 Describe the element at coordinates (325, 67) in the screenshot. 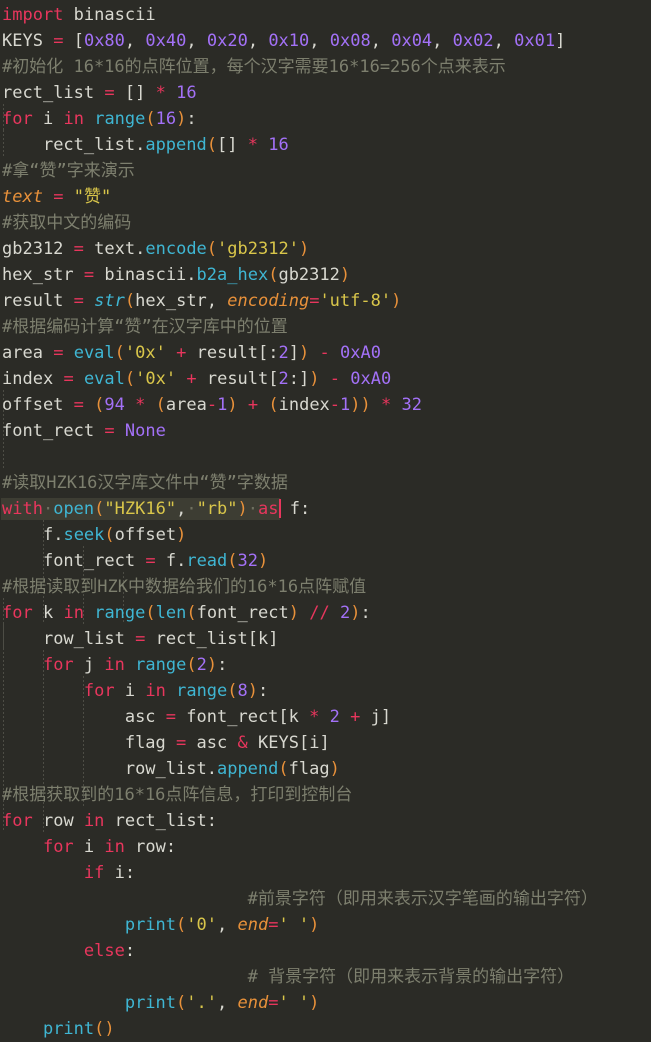

I see `code-line: #初始化 16*16的点阵位置，每个汉字需要16*16=256个点来表示` at that location.